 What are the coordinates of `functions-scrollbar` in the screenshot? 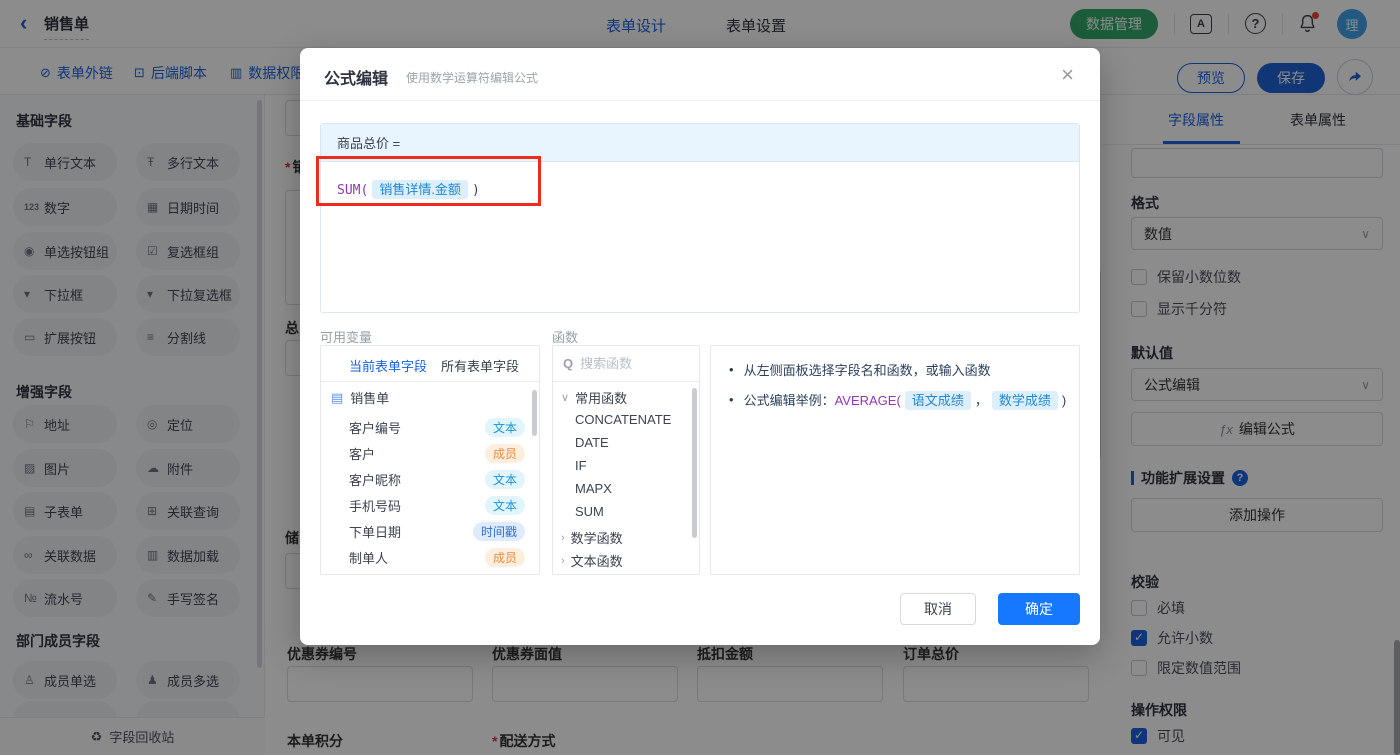 It's located at (694, 463).